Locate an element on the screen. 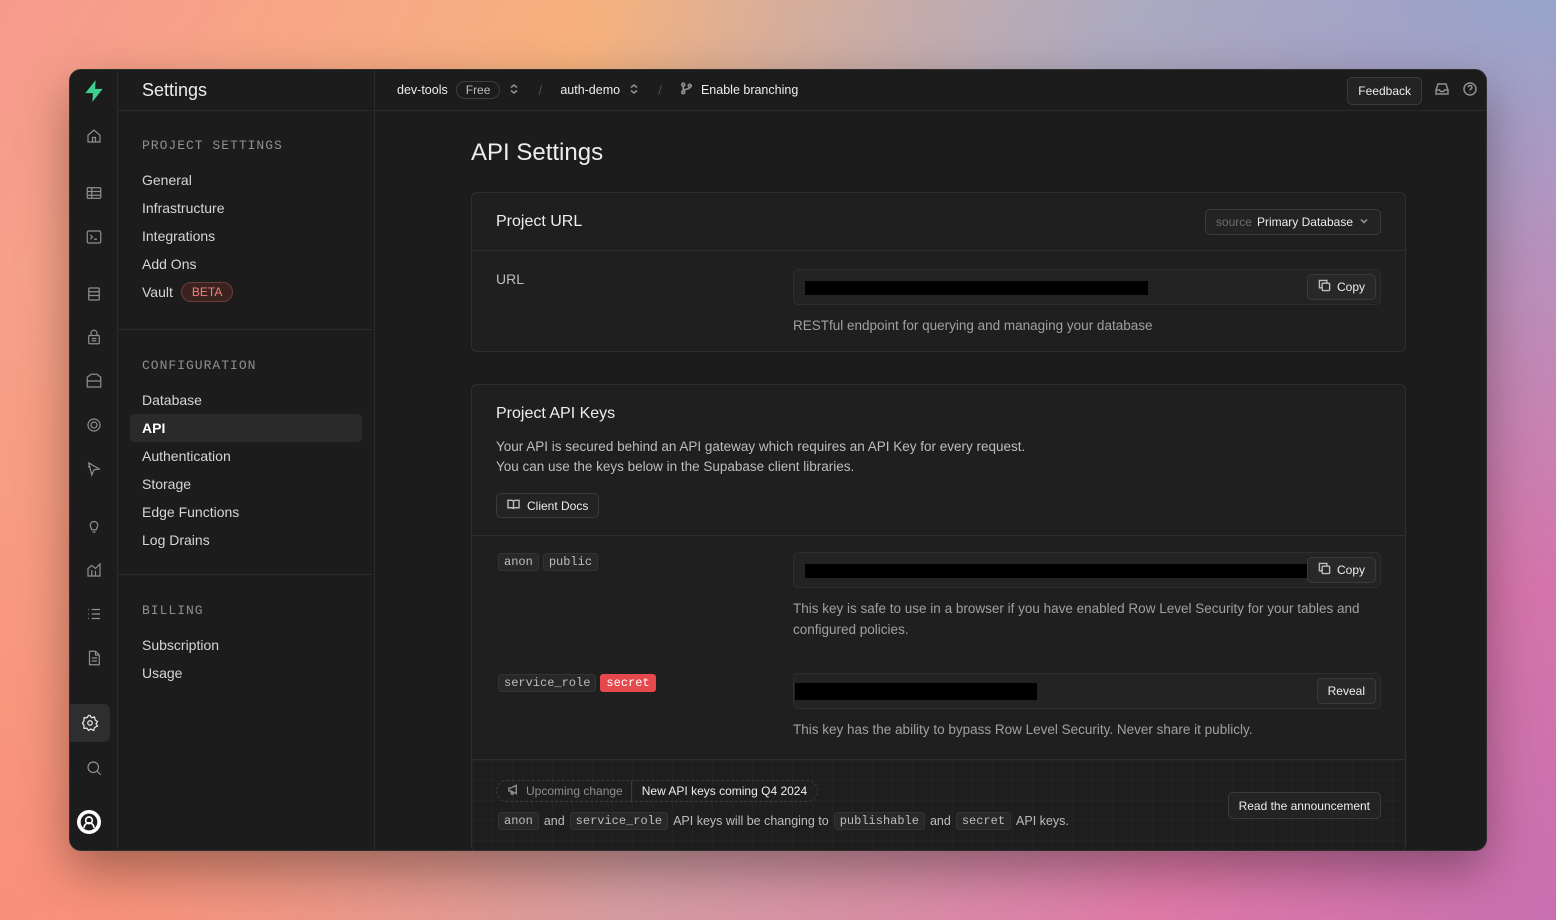  service-key-tags: service_role secret is located at coordinates (577, 683).